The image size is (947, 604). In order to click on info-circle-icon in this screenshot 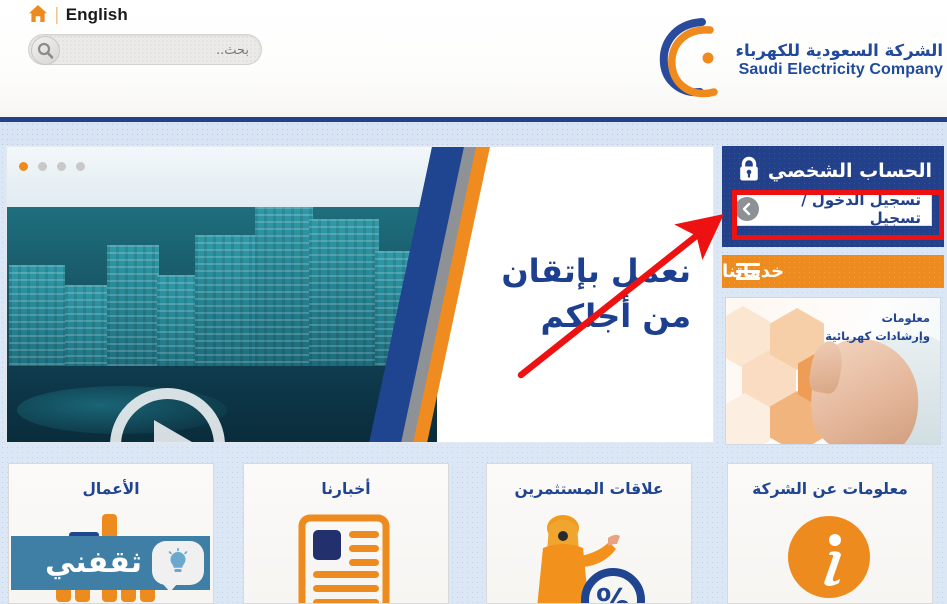, I will do `click(830, 557)`.